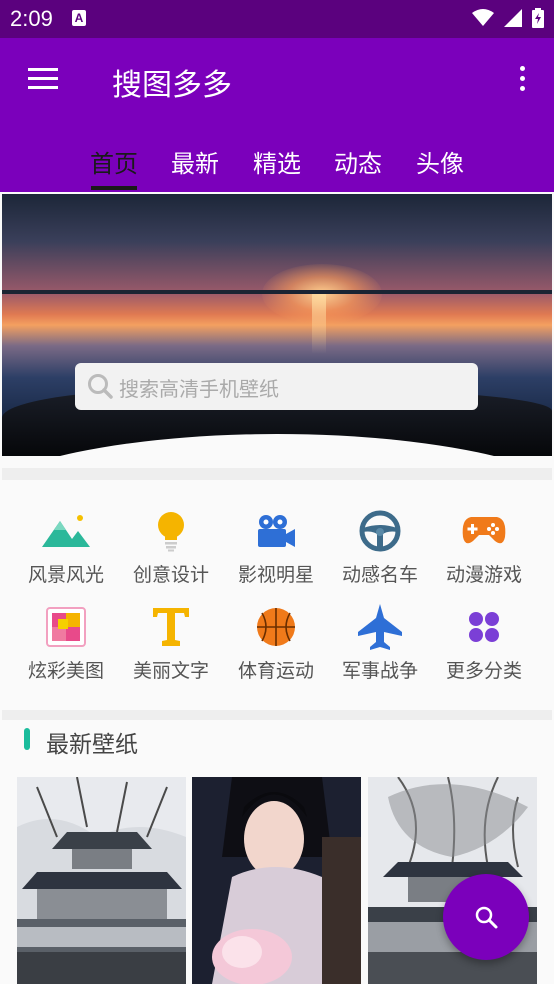 The width and height of the screenshot is (554, 984). I want to click on category-label: 军事战争, so click(379, 671).